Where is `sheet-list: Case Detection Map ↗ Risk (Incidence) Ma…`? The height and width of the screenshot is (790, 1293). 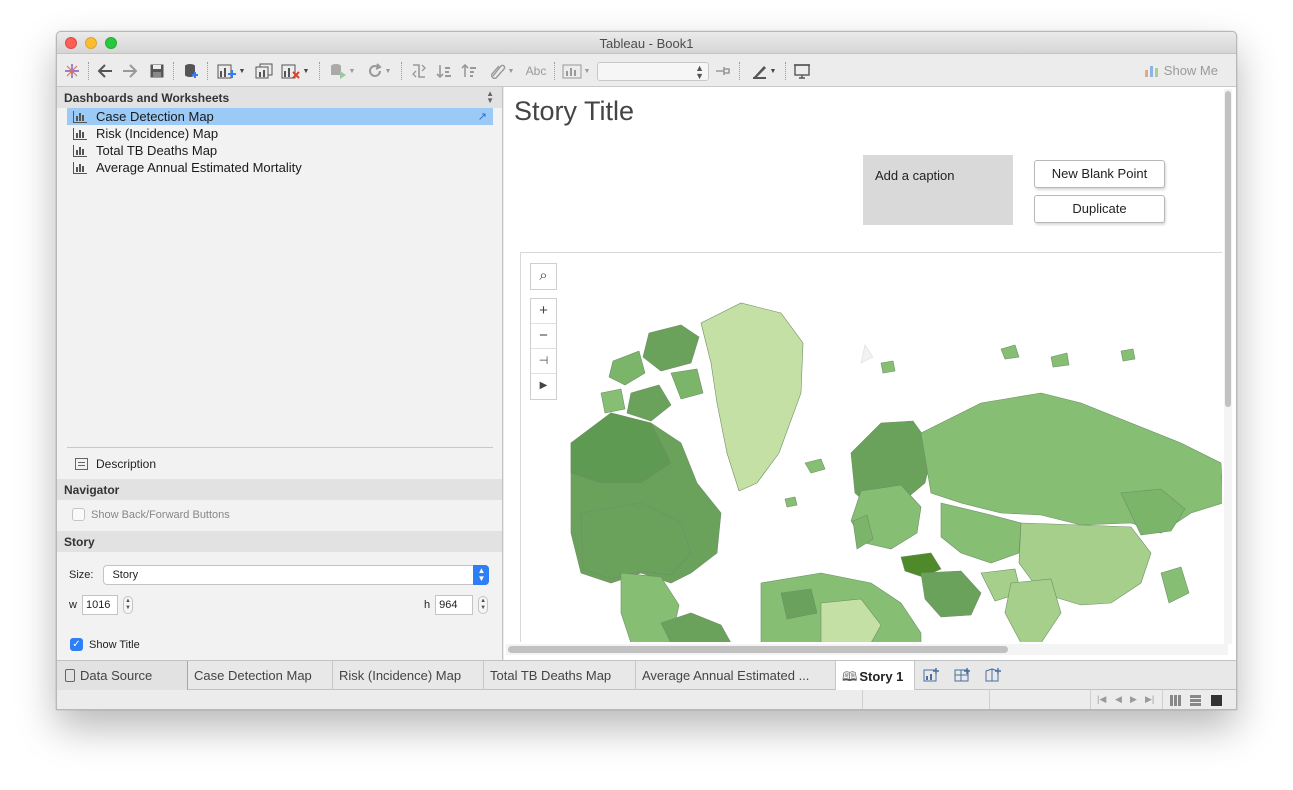
sheet-list: Case Detection Map ↗ Risk (Incidence) Ma… is located at coordinates (280, 142).